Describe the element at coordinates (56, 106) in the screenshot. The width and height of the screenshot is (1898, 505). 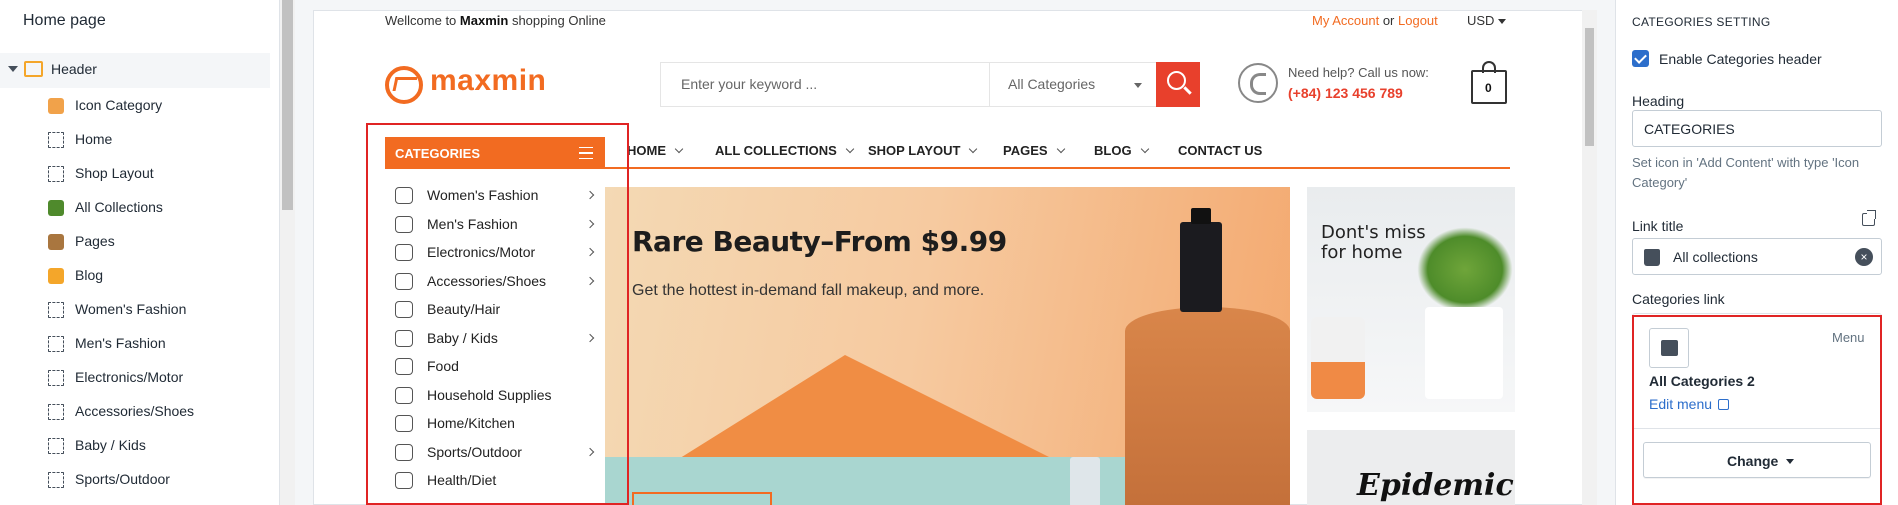
I see `icon-category-image-icon` at that location.